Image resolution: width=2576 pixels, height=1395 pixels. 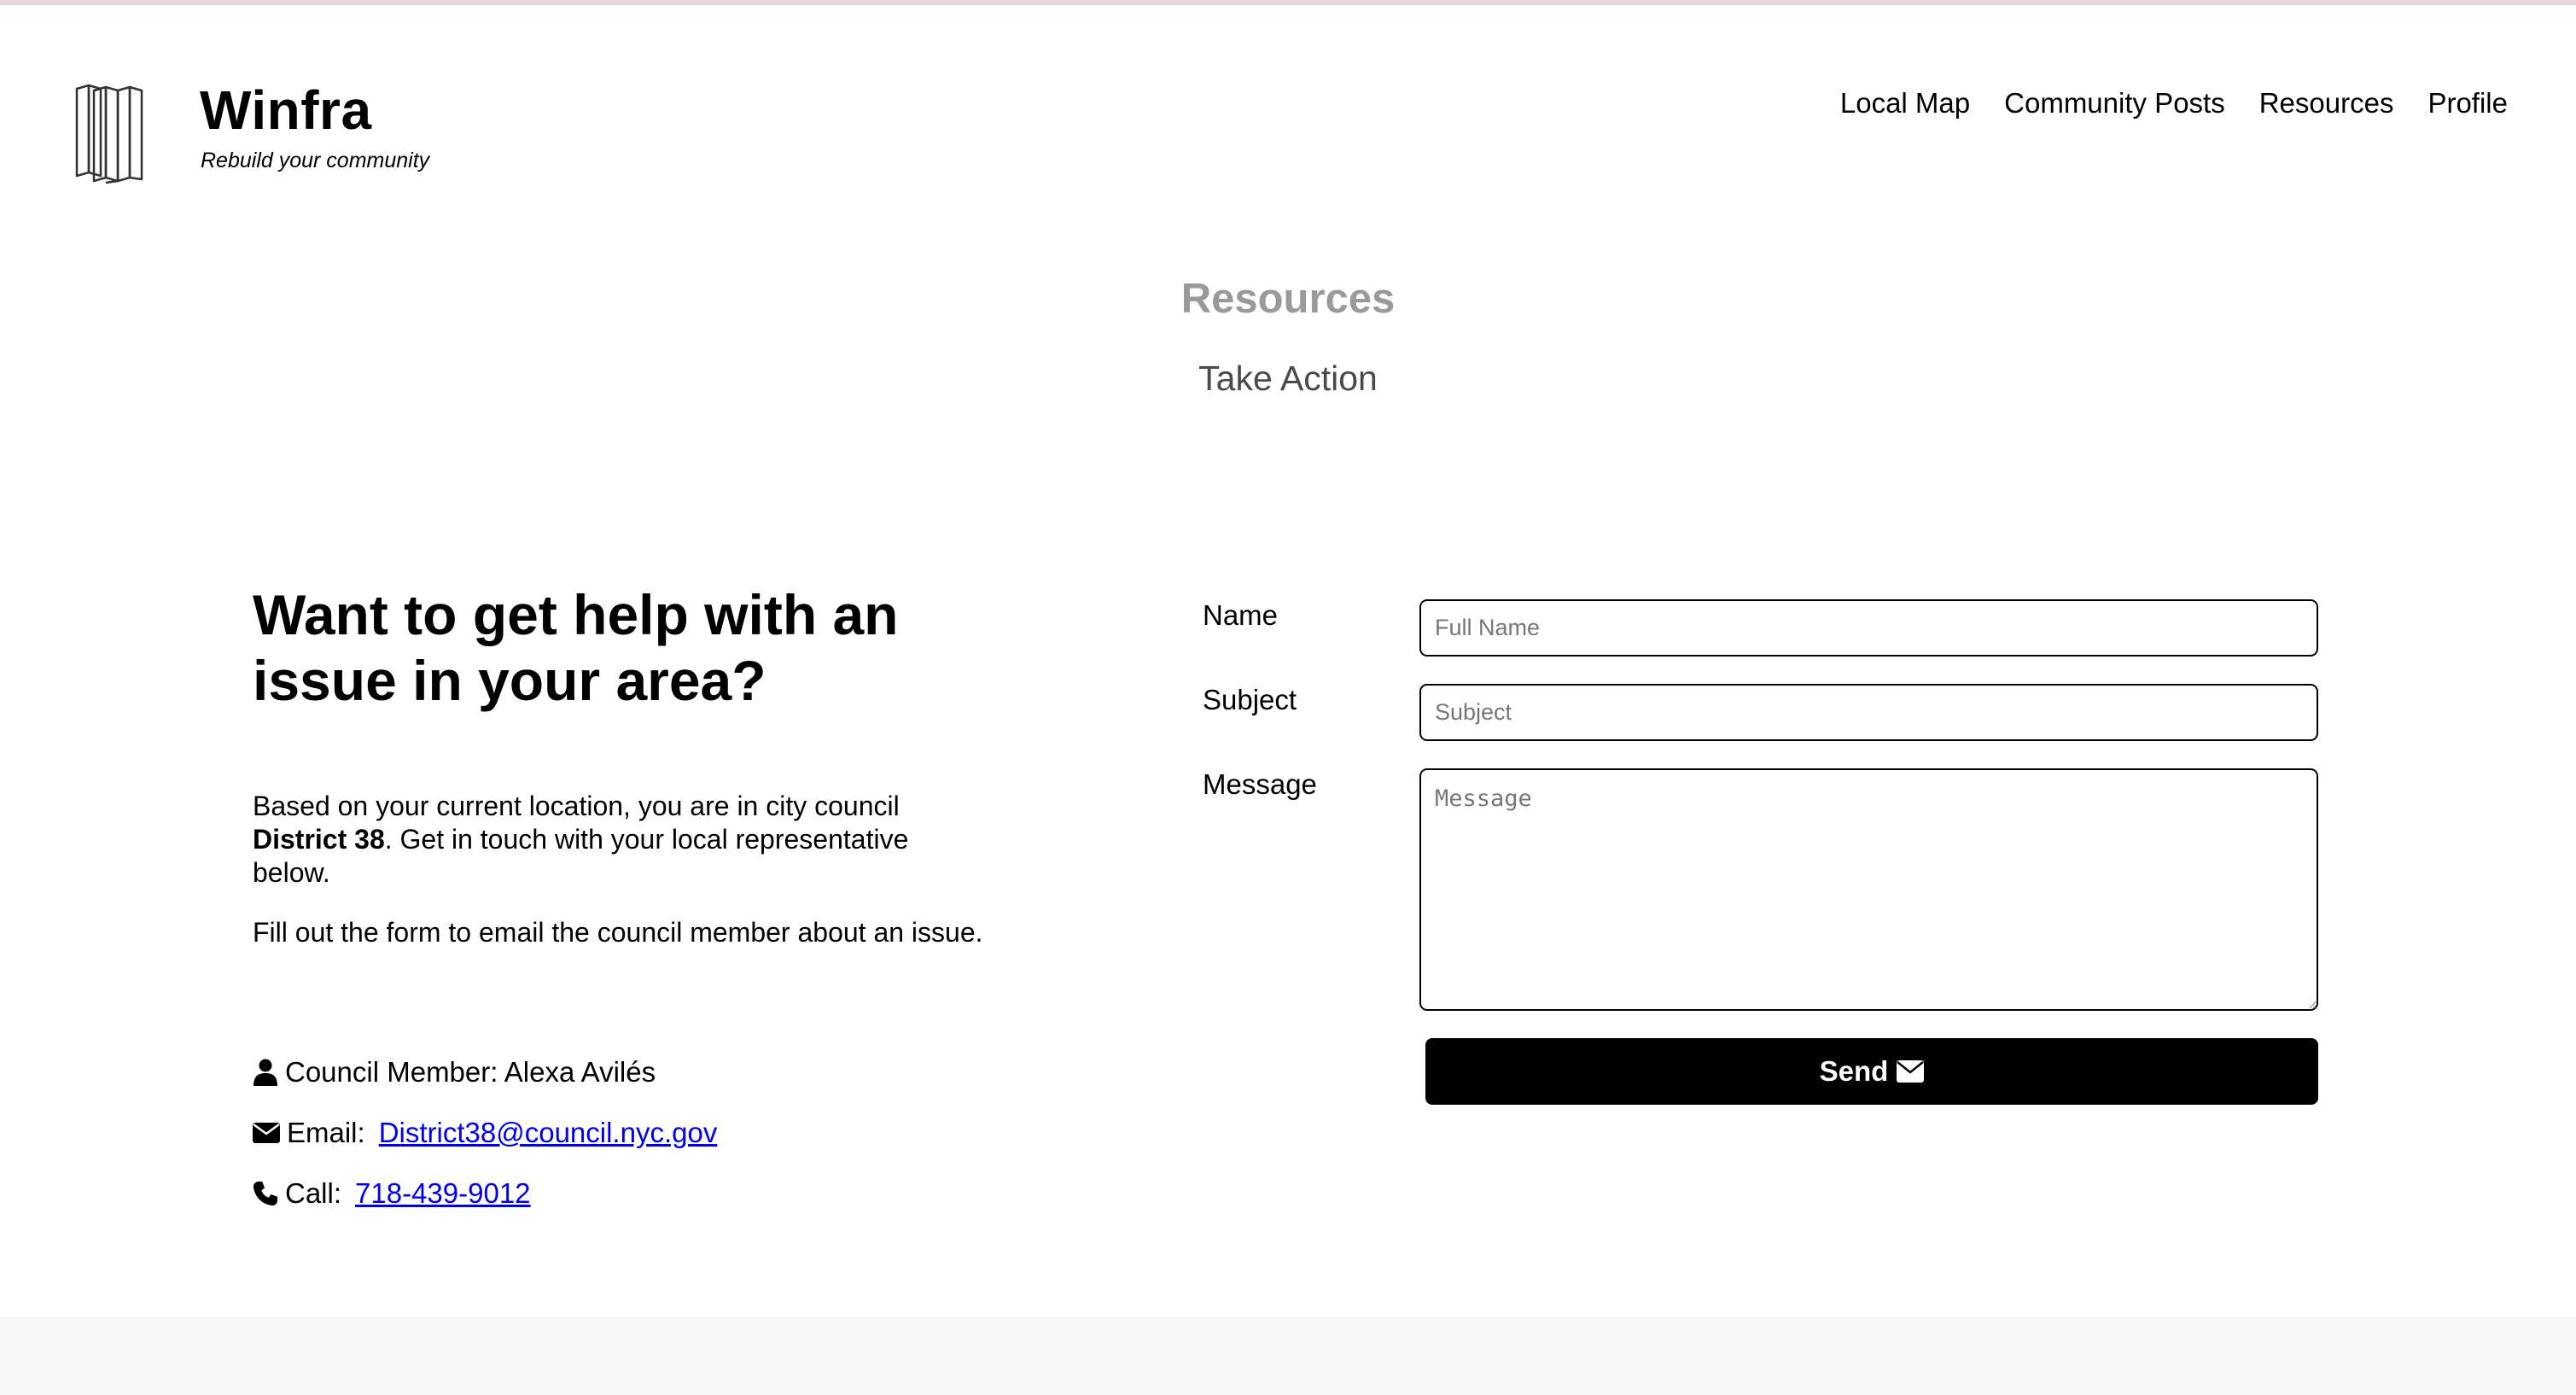 I want to click on send-button: Send, so click(x=1871, y=1071).